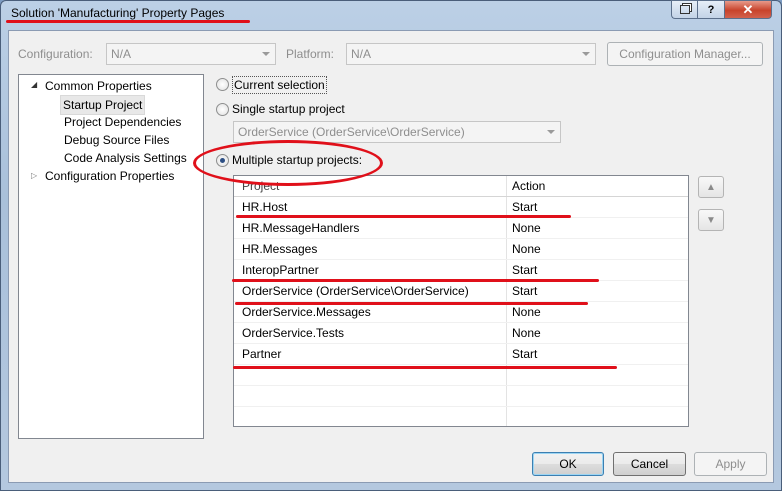  Describe the element at coordinates (279, 85) in the screenshot. I see `current-selection-label: Current selection` at that location.